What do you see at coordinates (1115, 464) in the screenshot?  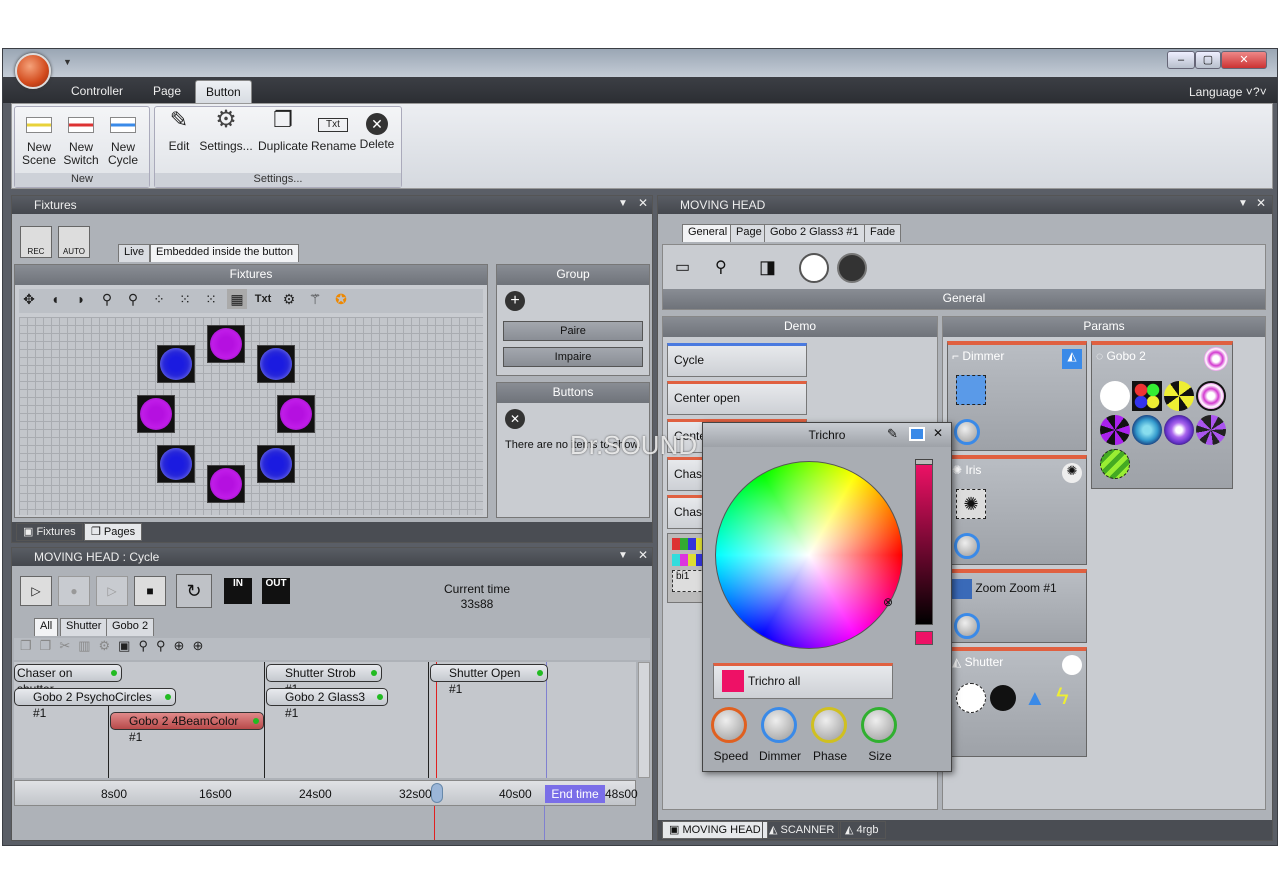 I see `gobo-glass3` at bounding box center [1115, 464].